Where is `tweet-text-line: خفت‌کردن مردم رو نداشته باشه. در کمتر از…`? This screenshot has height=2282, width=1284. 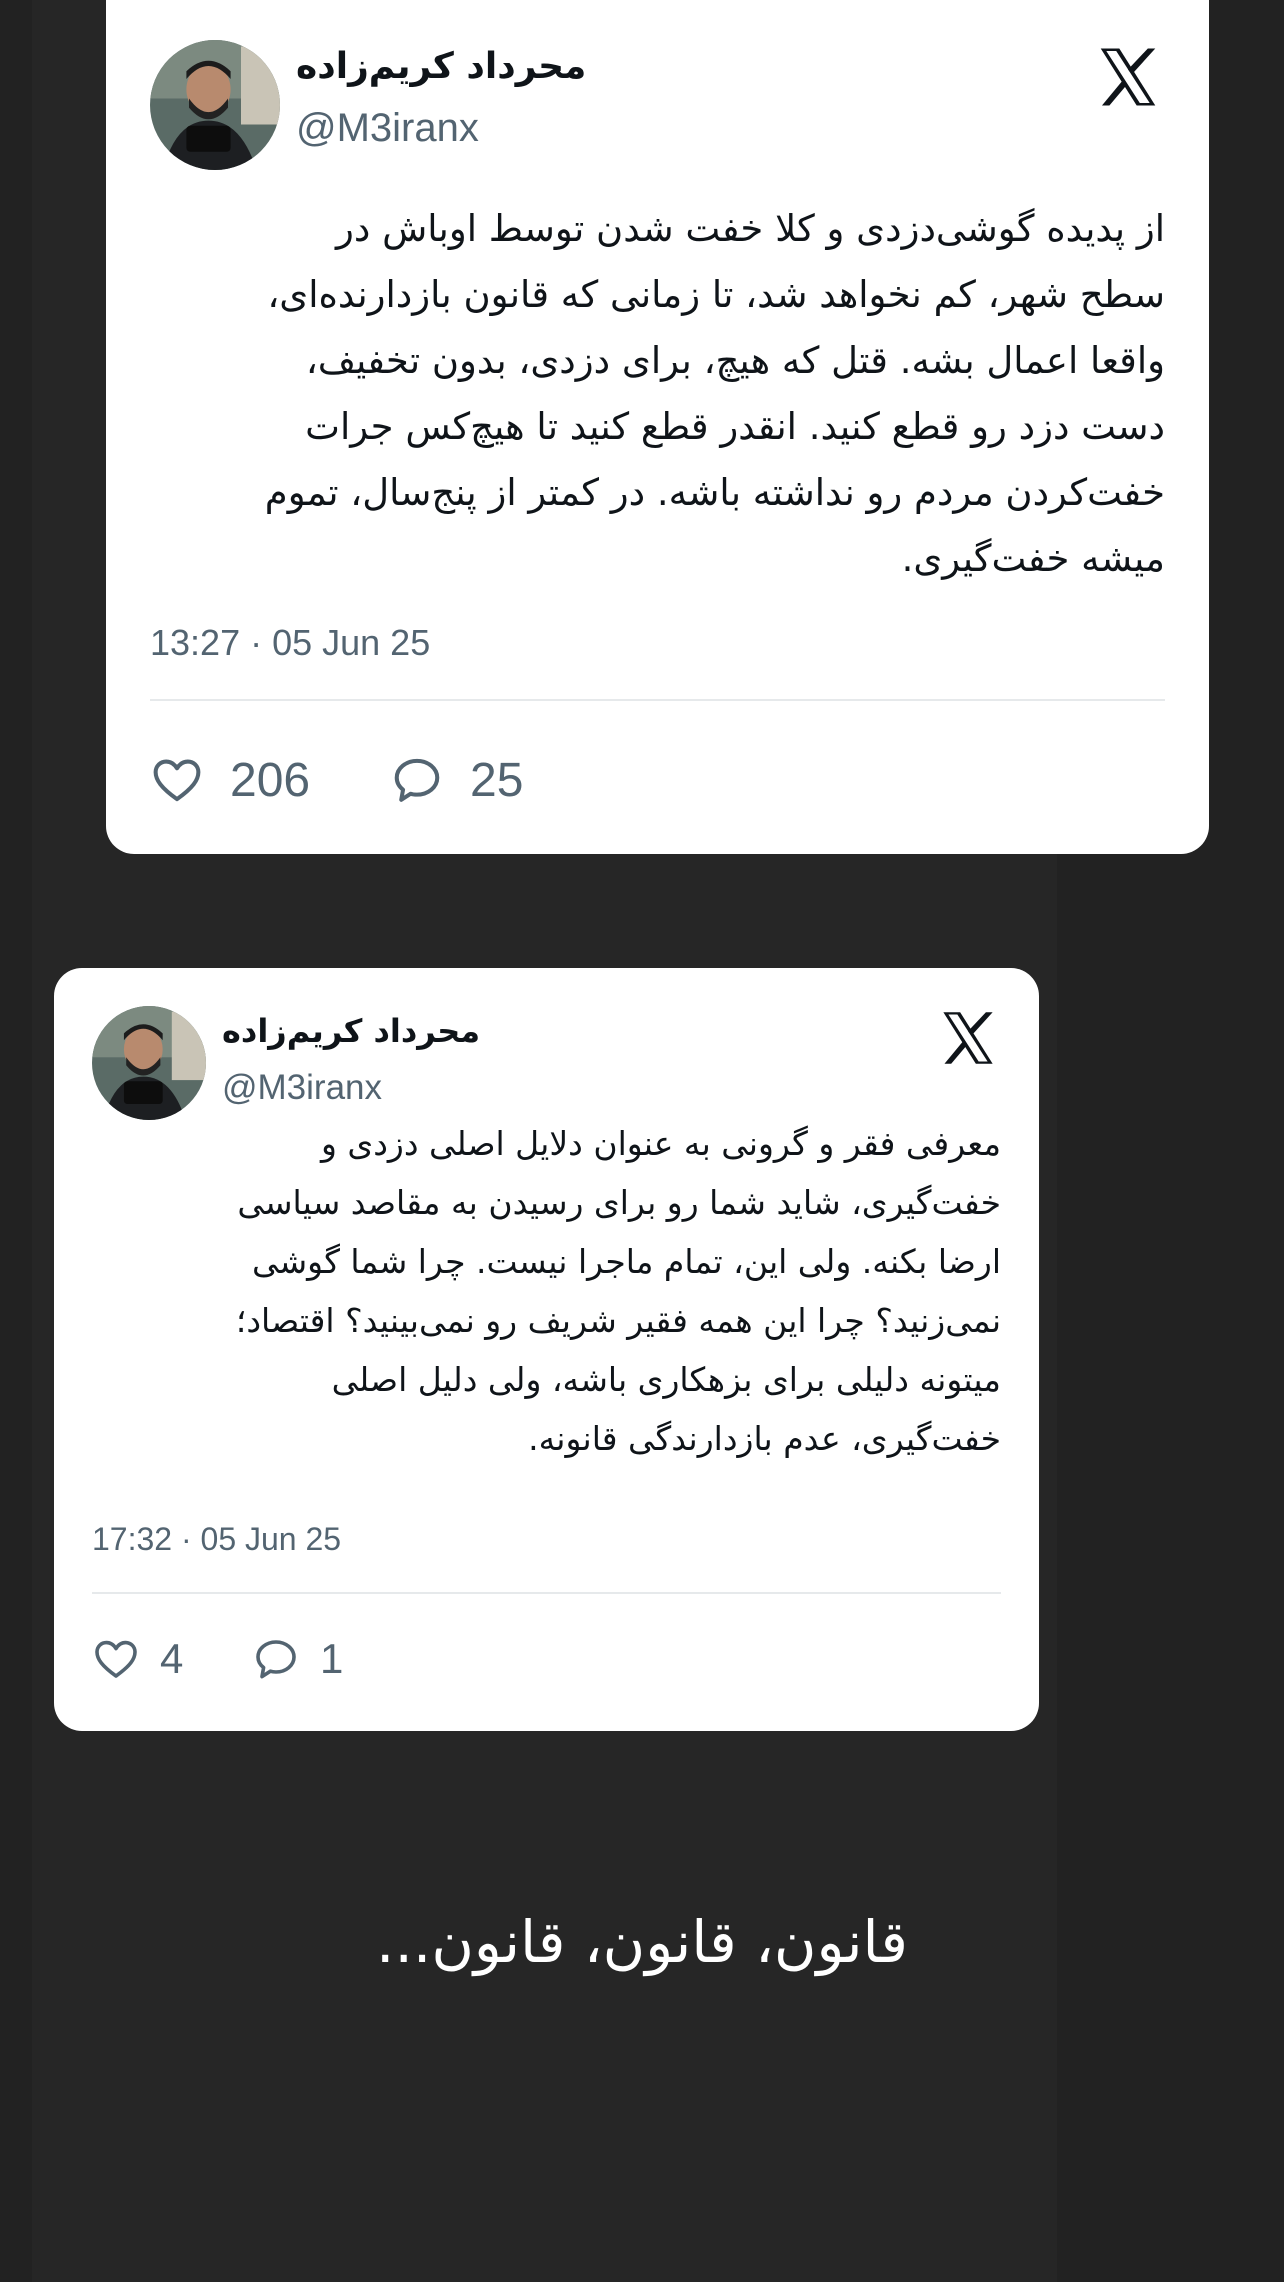 tweet-text-line: خفت‌کردن مردم رو نداشته باشه. در کمتر از… is located at coordinates (714, 492).